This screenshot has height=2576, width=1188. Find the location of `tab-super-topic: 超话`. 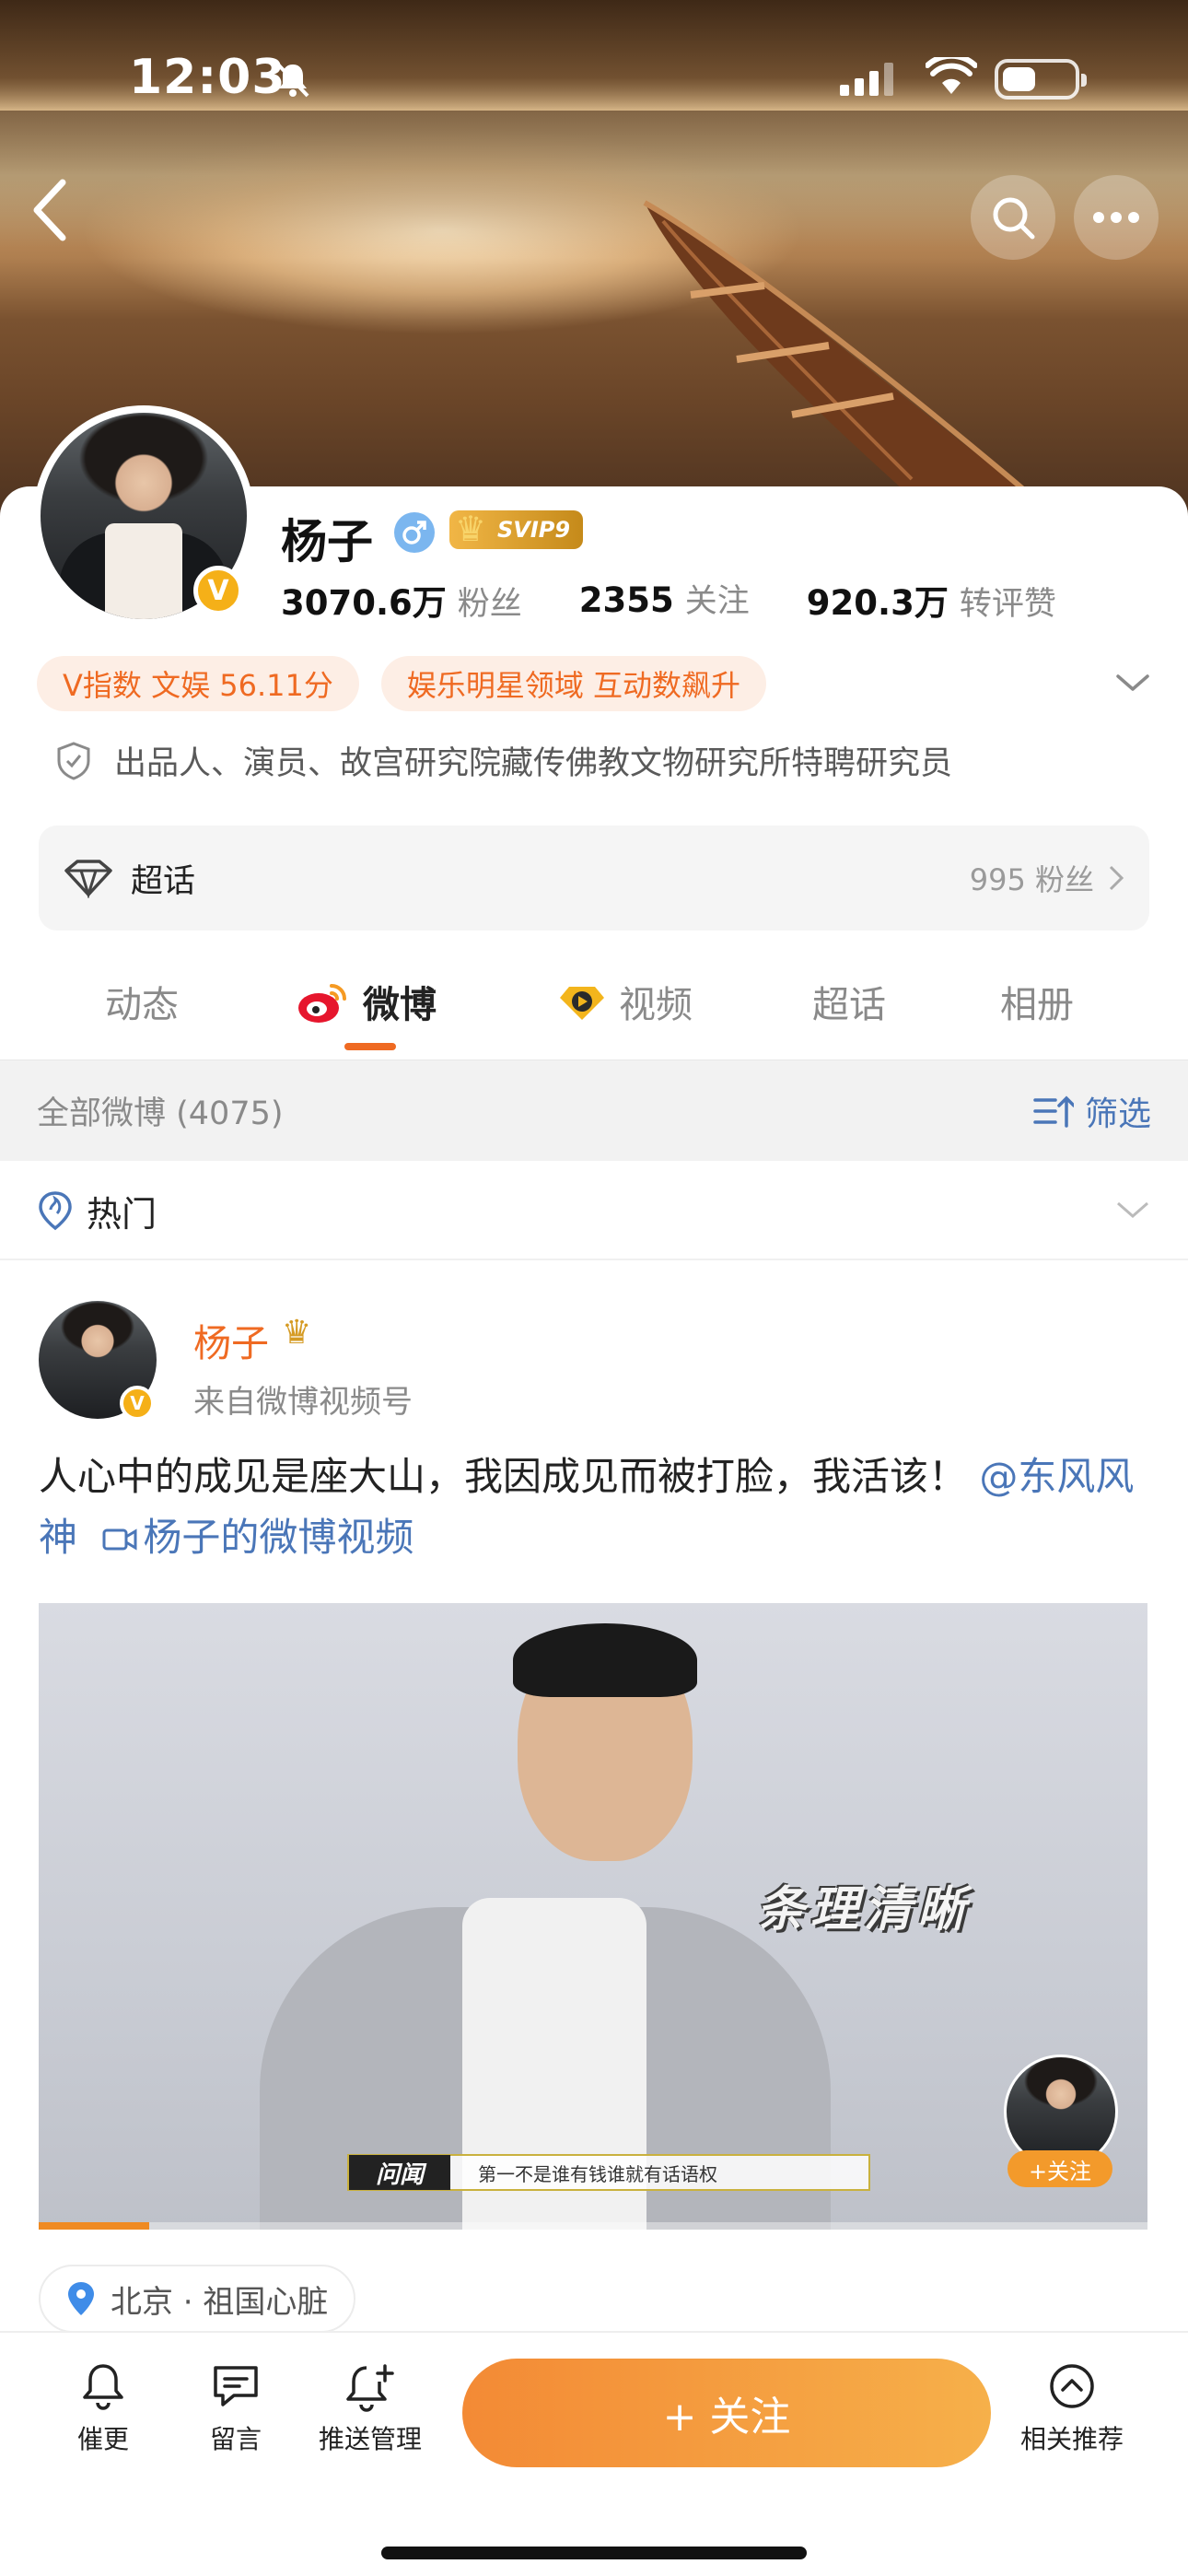

tab-super-topic: 超话 is located at coordinates (849, 1001).